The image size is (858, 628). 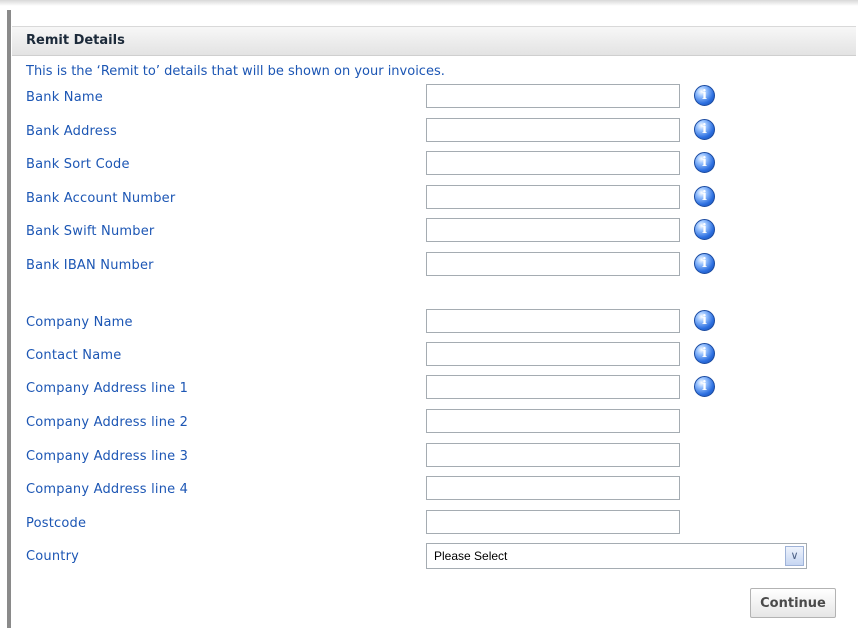 What do you see at coordinates (553, 387) in the screenshot?
I see `company-address-line-1-input` at bounding box center [553, 387].